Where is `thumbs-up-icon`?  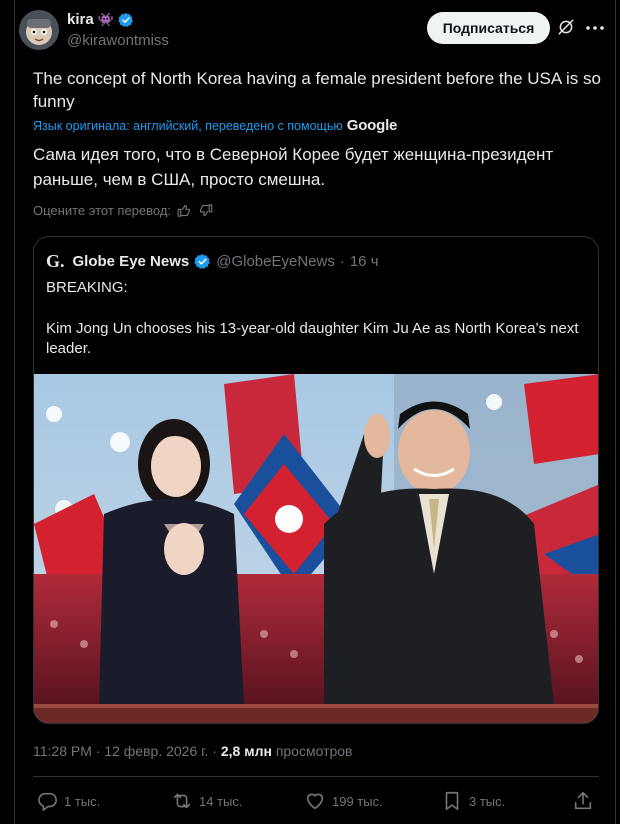 thumbs-up-icon is located at coordinates (184, 210).